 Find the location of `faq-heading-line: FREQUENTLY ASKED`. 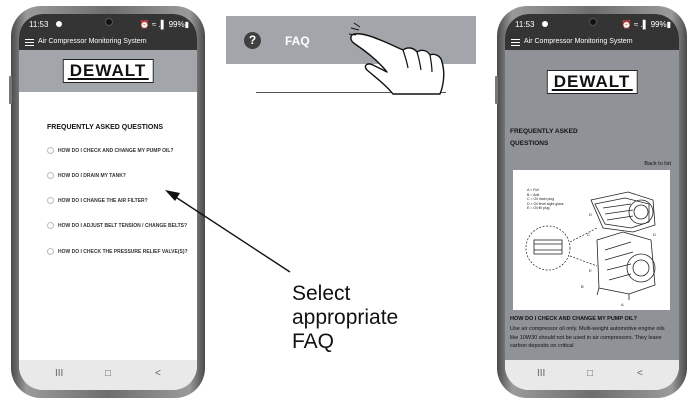

faq-heading-line: FREQUENTLY ASKED is located at coordinates (544, 131).